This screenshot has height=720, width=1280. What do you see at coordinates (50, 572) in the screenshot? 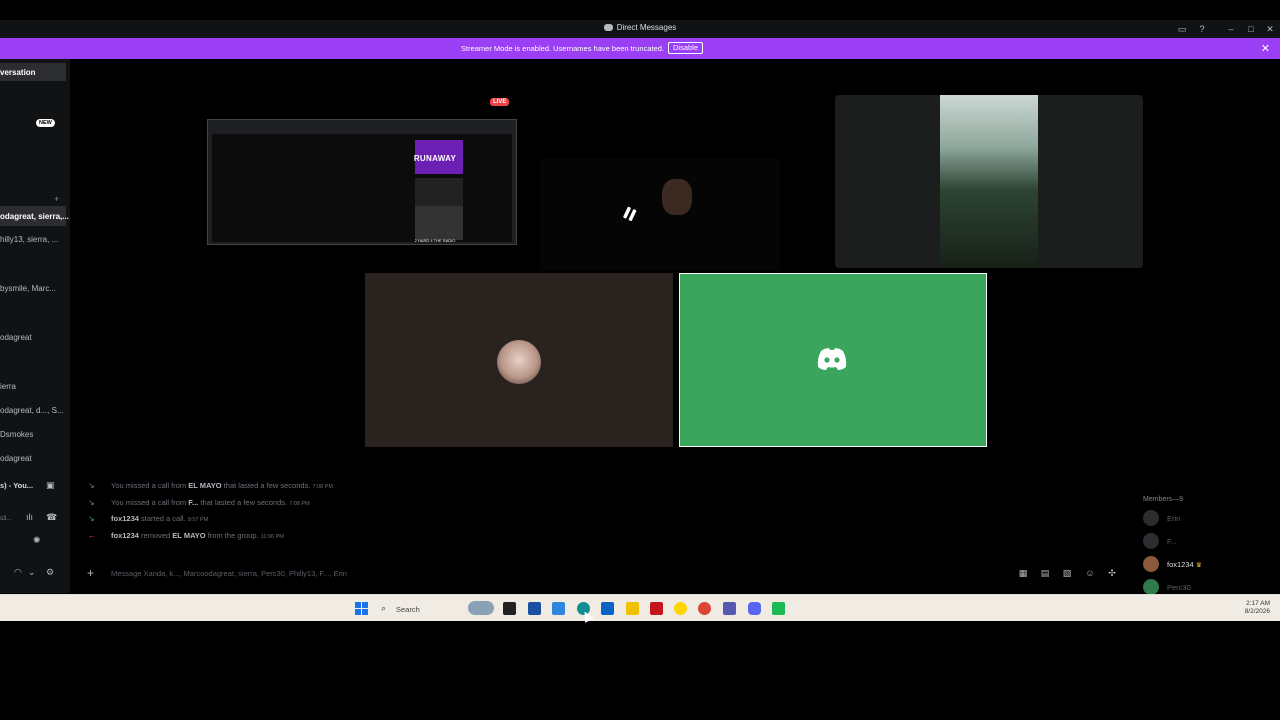
I see `settings-gear-icon: ⚙` at bounding box center [50, 572].